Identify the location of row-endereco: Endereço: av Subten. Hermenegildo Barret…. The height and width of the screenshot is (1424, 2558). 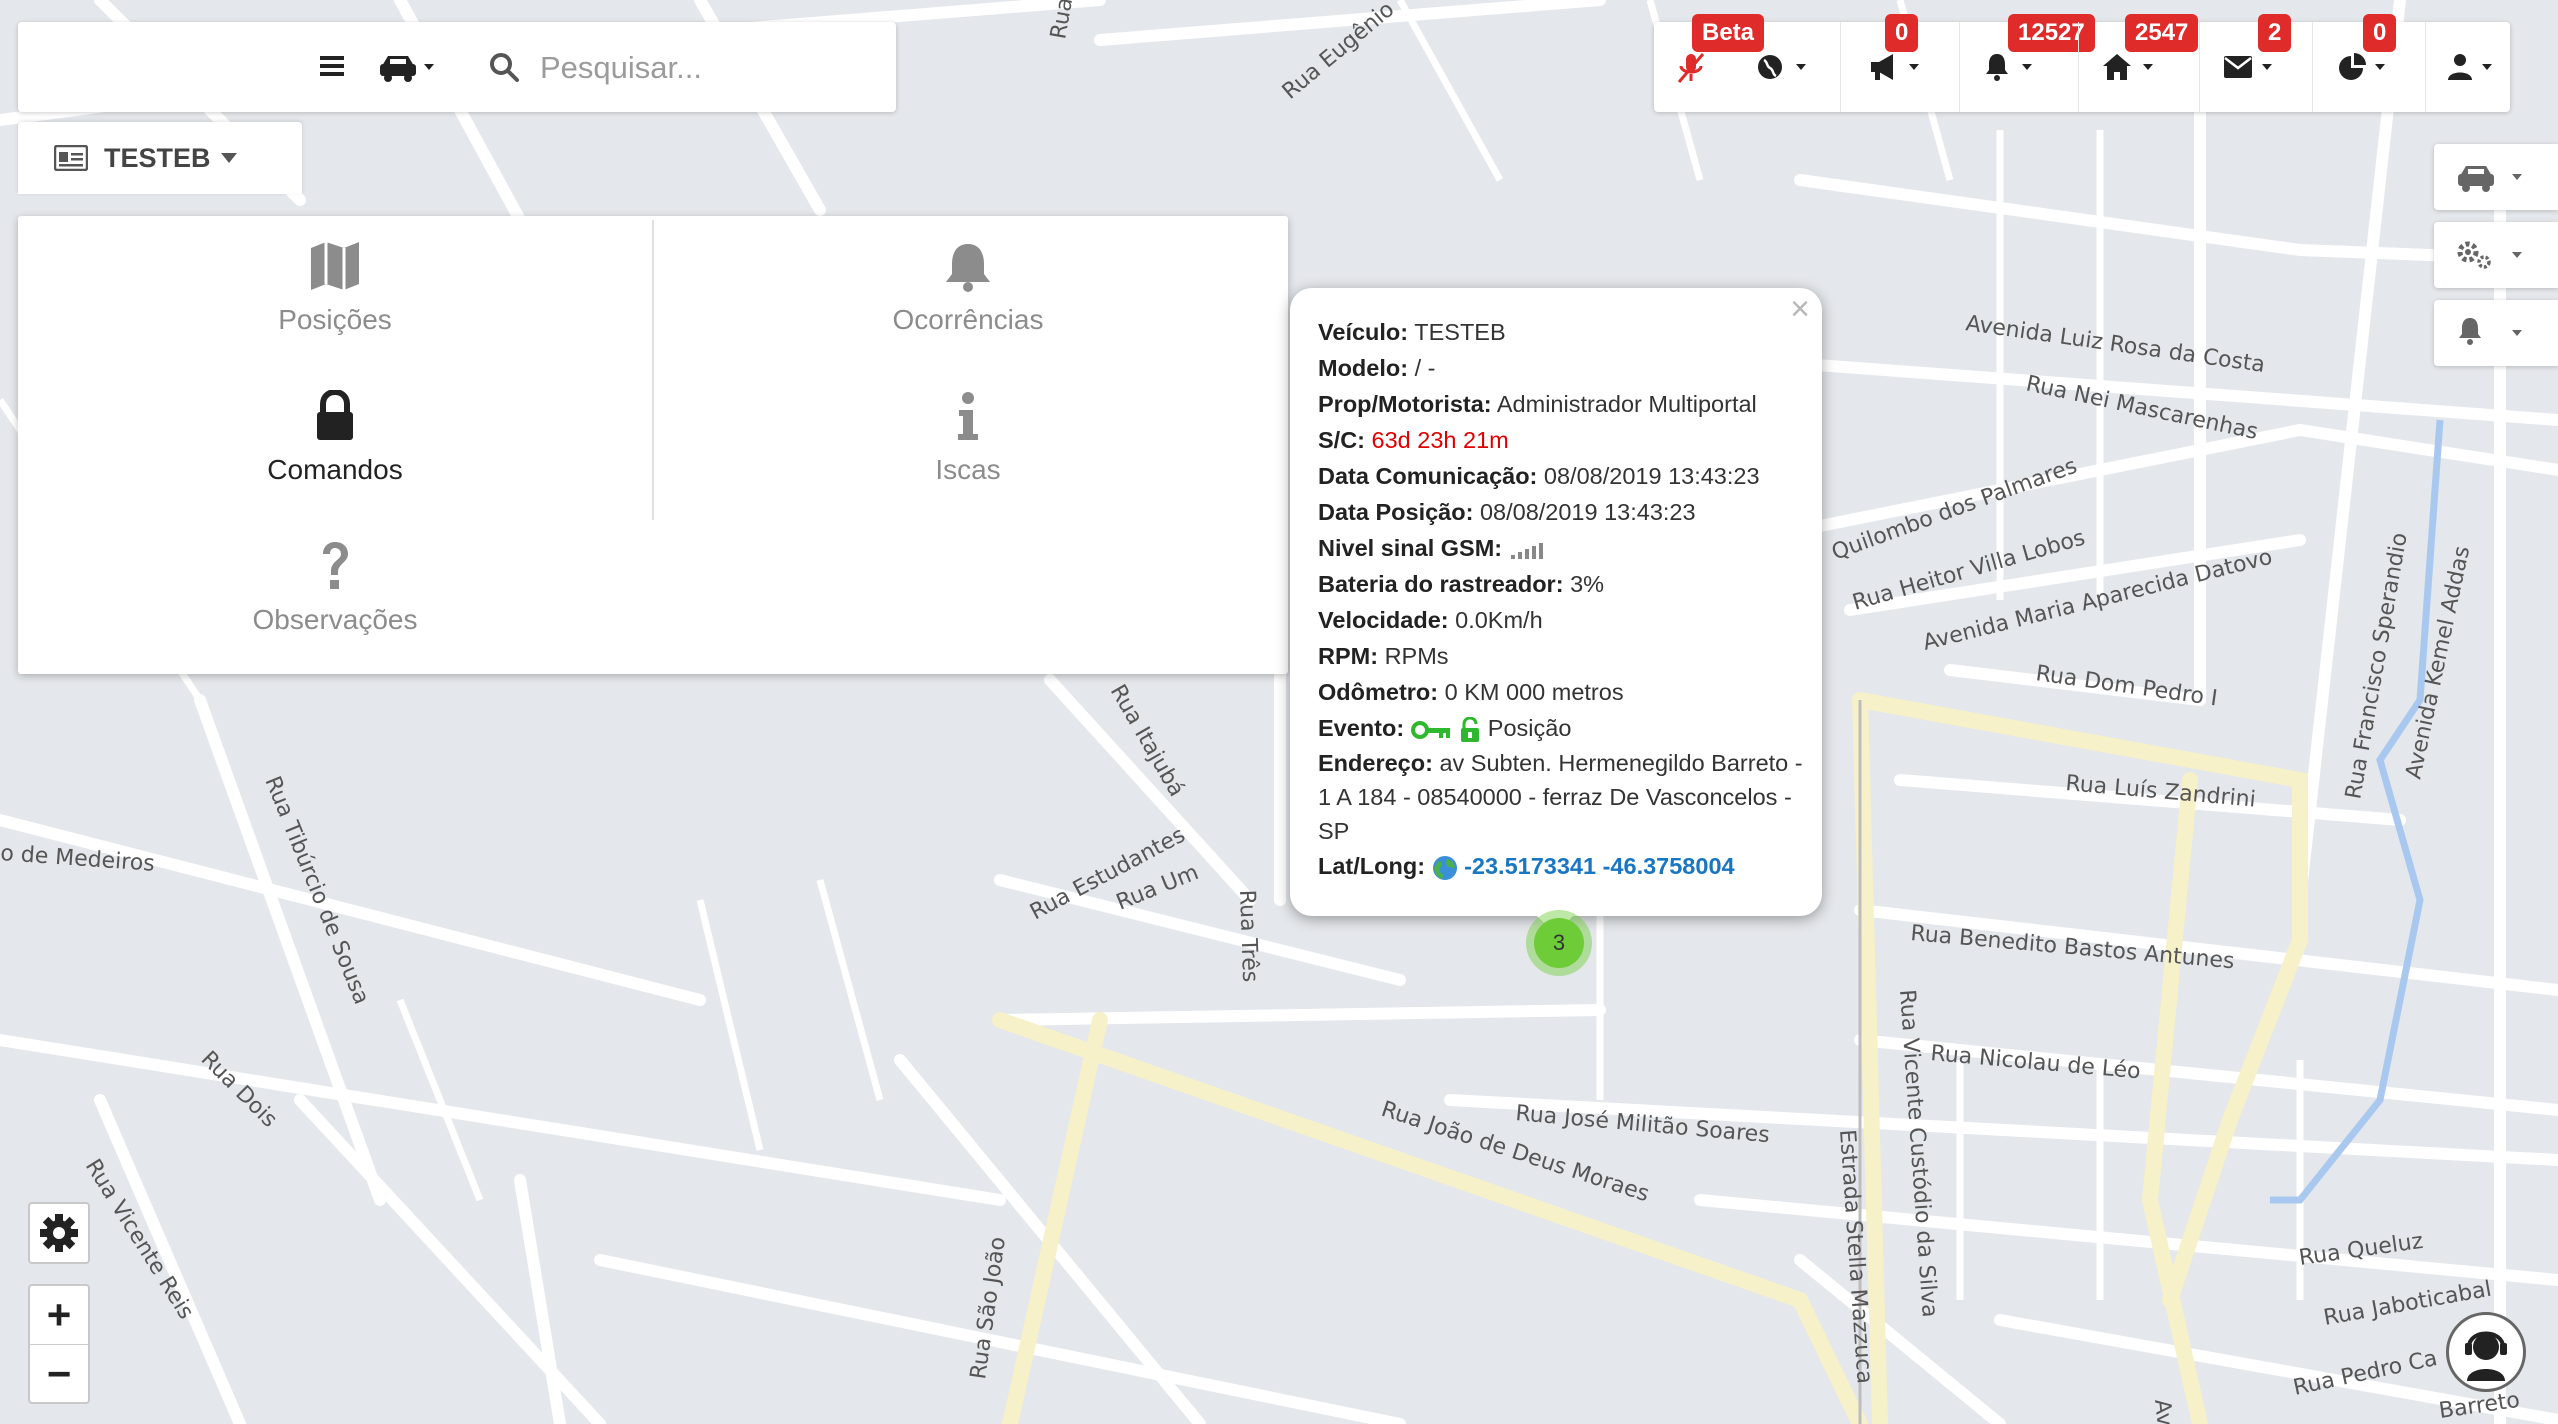
(1562, 797).